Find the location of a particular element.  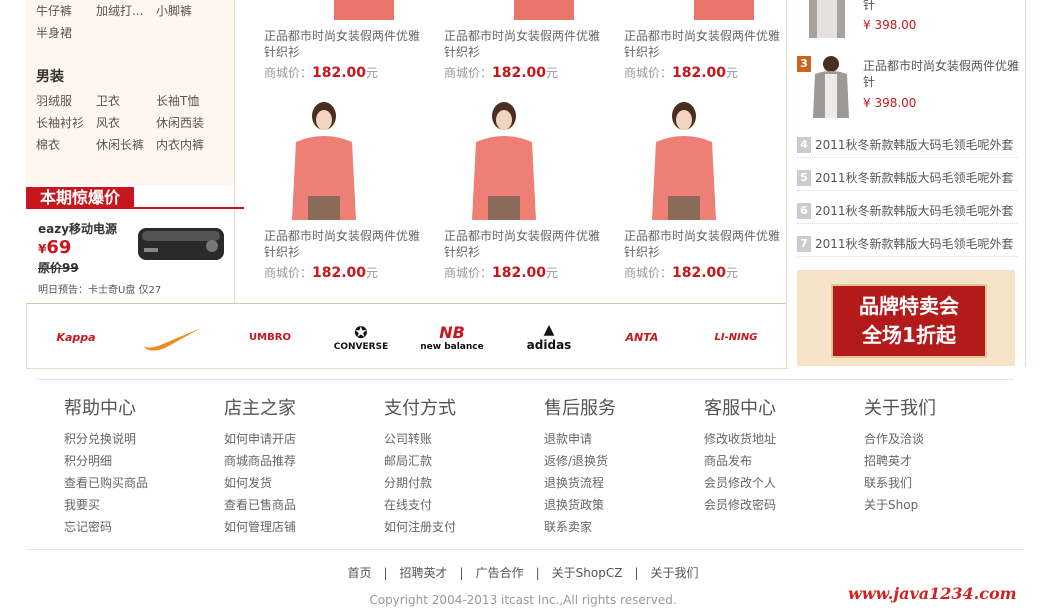

help-link: 如何申请开店 is located at coordinates (299, 439).